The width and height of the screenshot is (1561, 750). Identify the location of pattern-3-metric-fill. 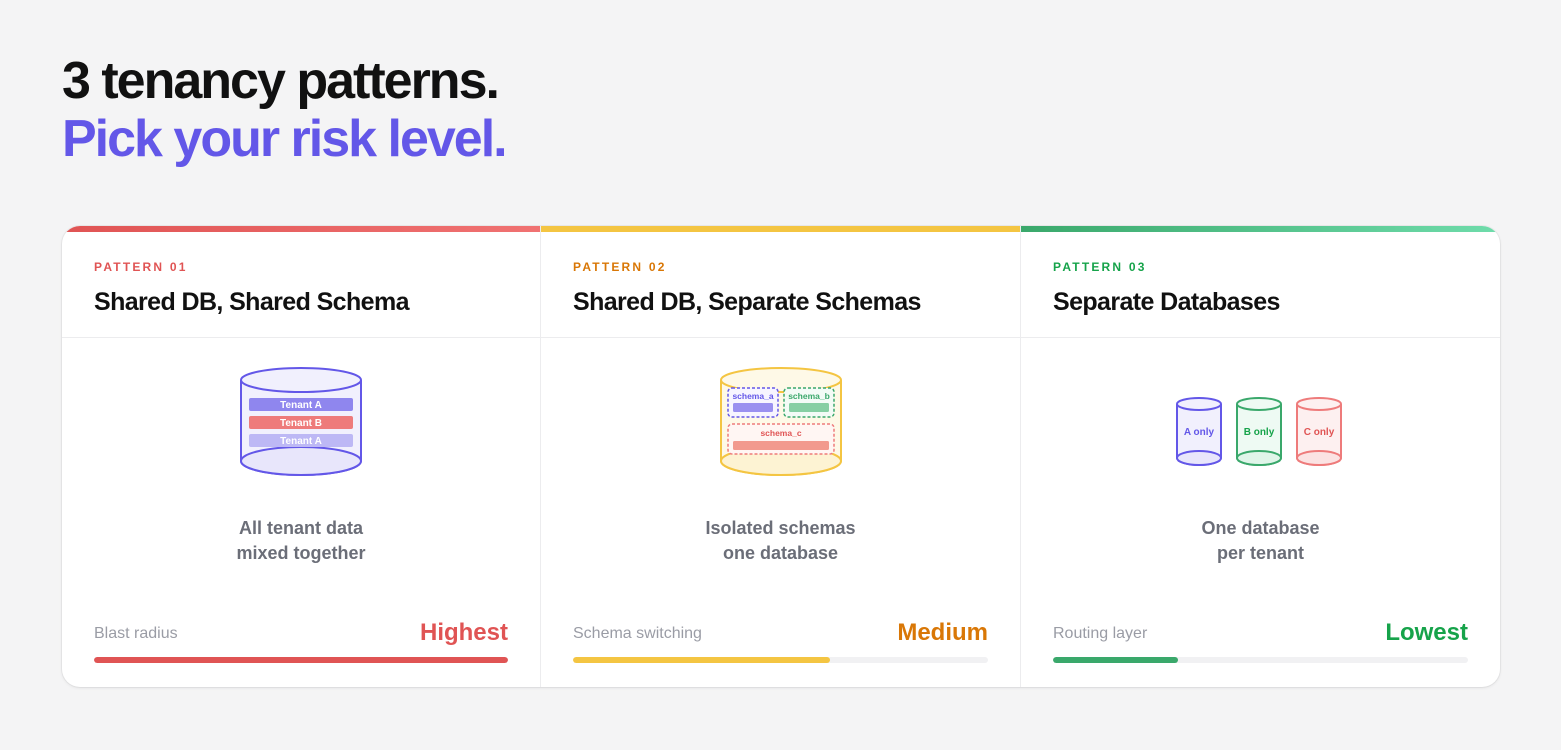
(1115, 660).